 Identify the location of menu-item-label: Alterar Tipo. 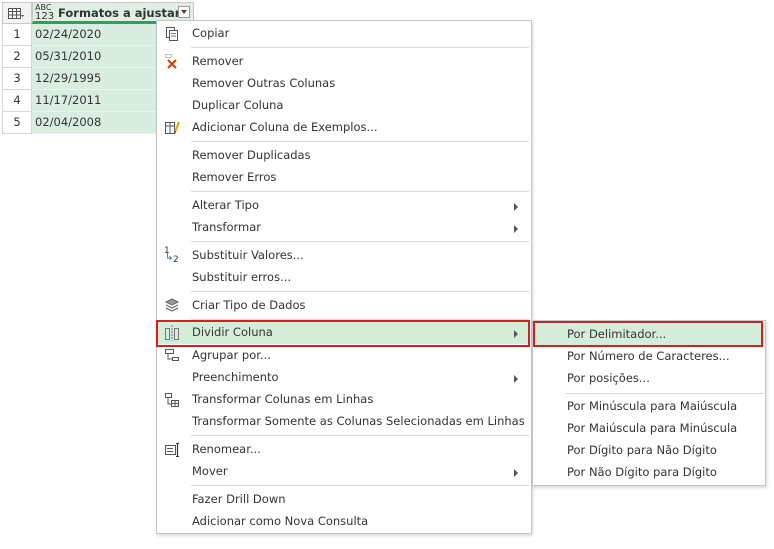
(226, 205).